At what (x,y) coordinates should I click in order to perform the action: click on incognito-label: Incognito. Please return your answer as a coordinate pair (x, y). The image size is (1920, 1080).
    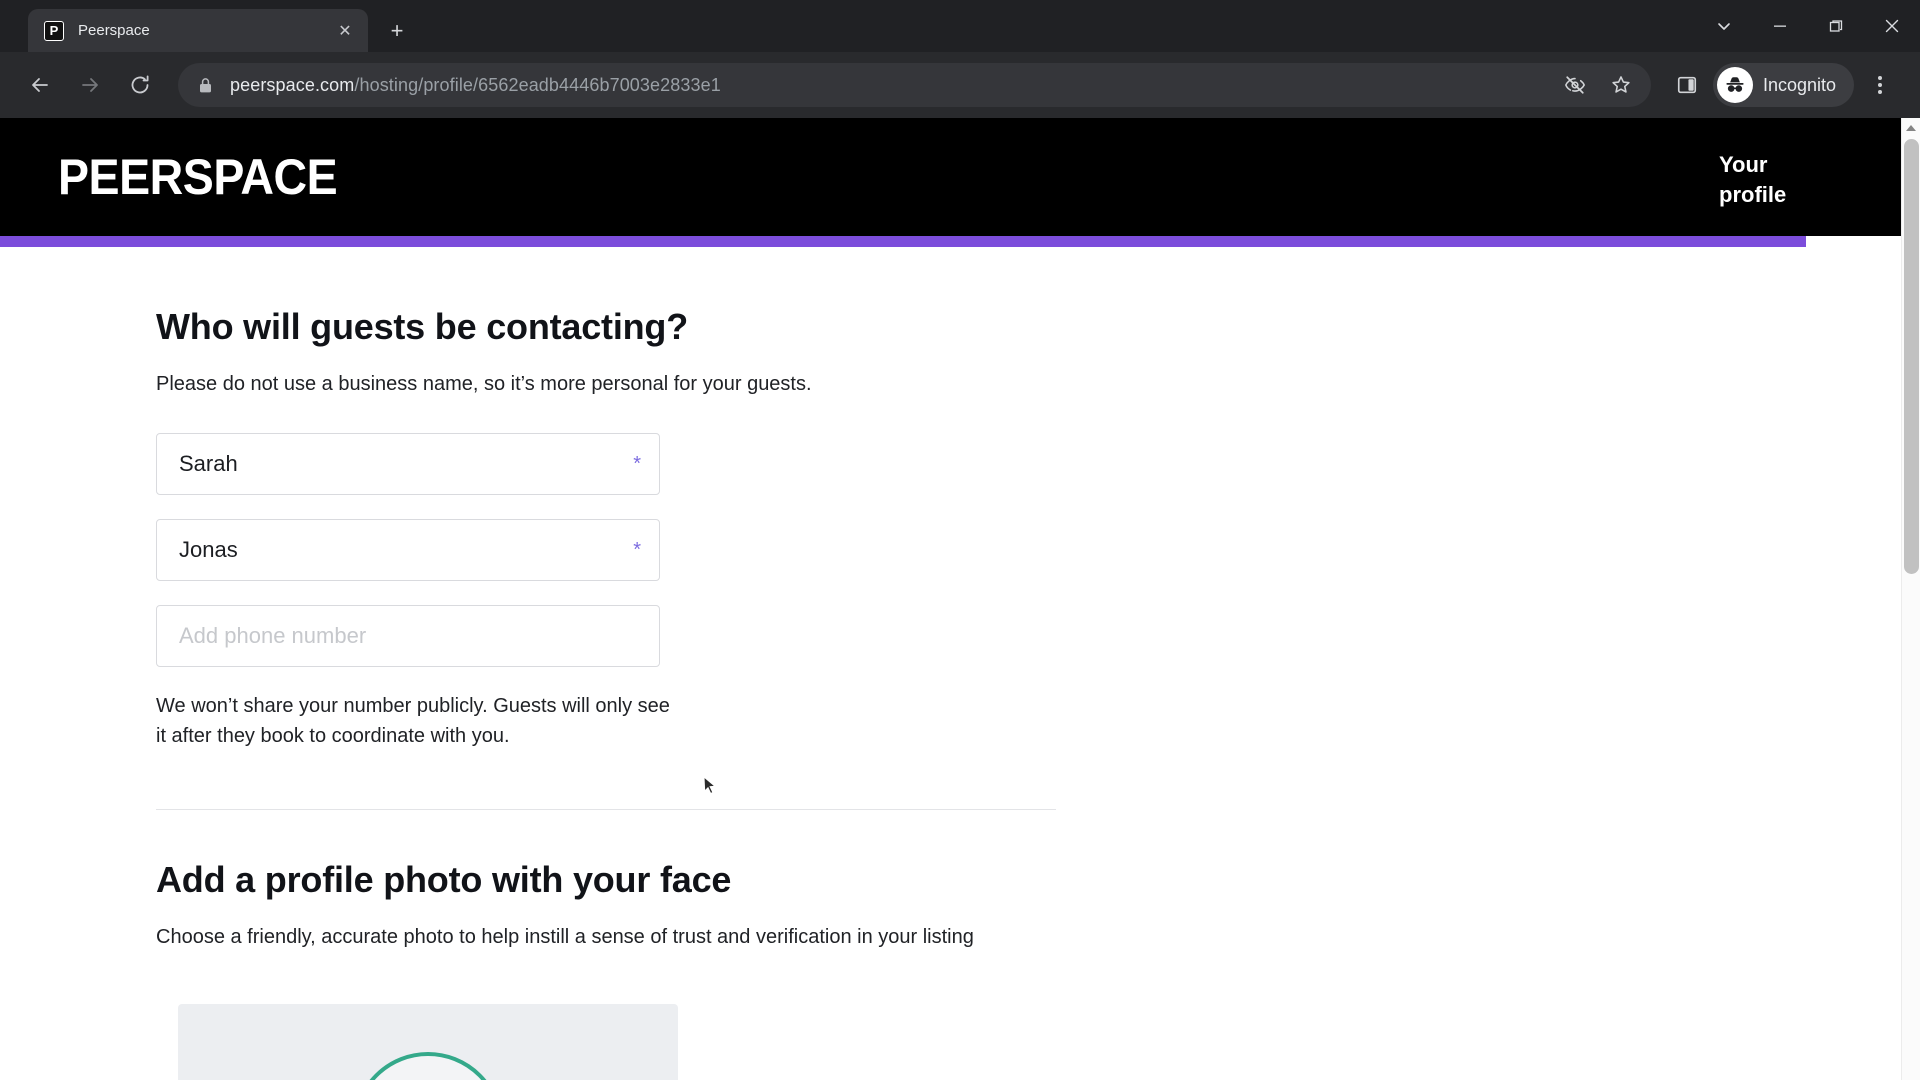
    Looking at the image, I should click on (1799, 84).